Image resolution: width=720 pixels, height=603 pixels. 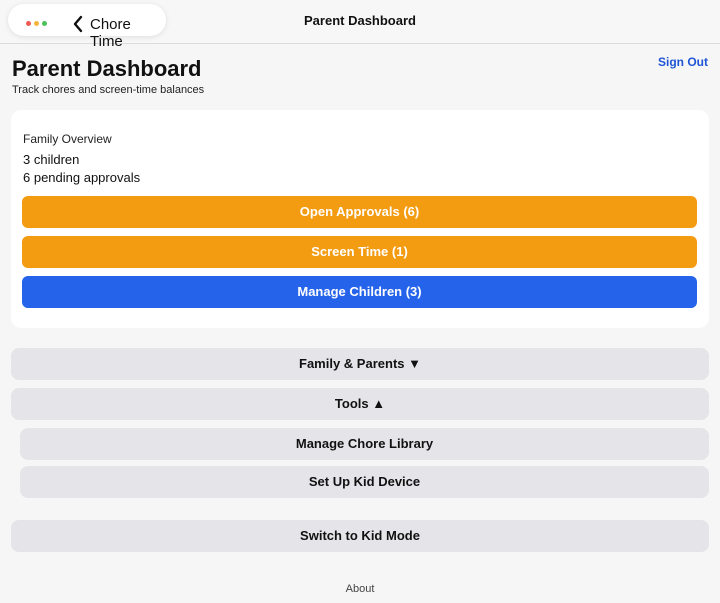 I want to click on page-subtitle: Track chores and screen-time balances, so click(x=108, y=90).